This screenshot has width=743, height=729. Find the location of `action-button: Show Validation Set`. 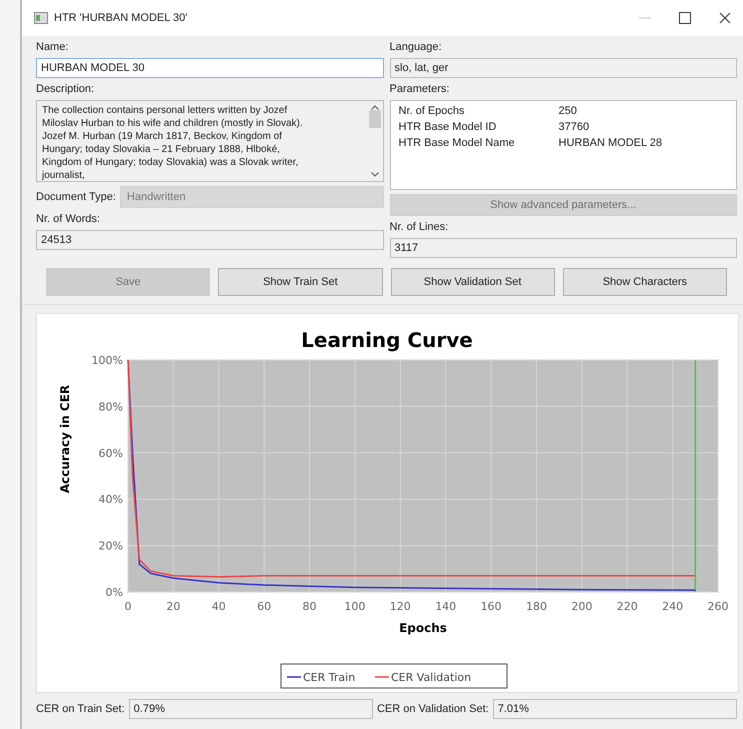

action-button: Show Validation Set is located at coordinates (472, 282).